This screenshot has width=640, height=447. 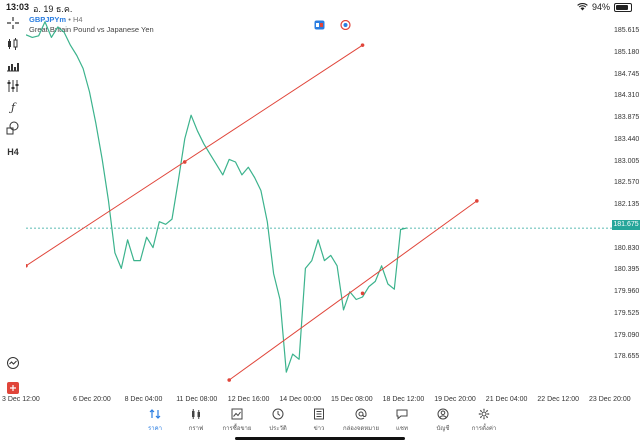 I want to click on time-axis-label: 14 Dec 00:00, so click(x=300, y=399).